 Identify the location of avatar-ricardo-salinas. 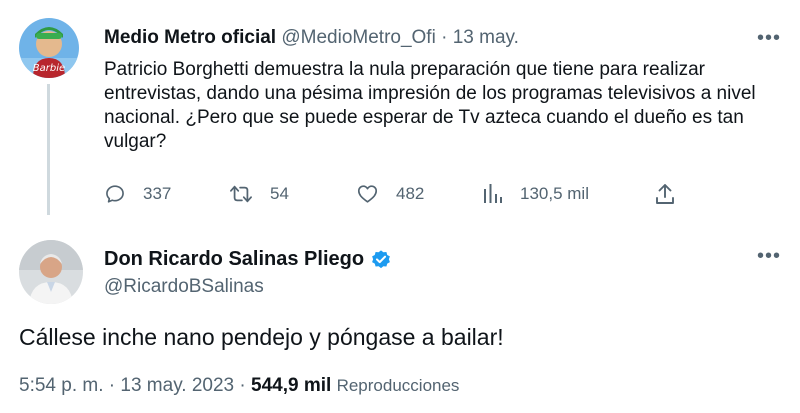
(51, 272).